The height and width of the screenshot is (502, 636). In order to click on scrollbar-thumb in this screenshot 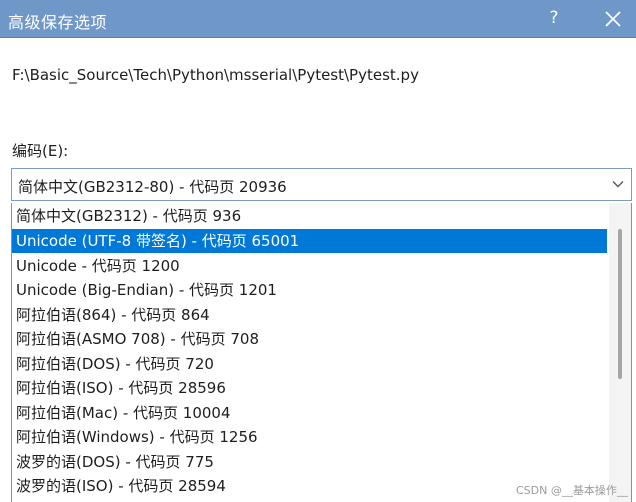, I will do `click(620, 304)`.